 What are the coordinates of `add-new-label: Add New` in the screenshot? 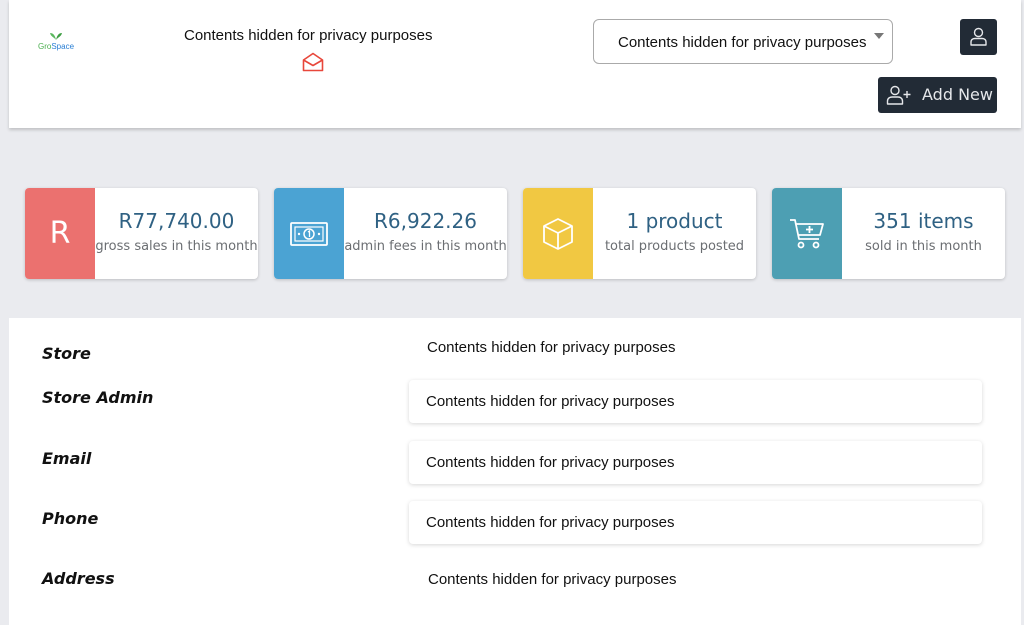 It's located at (957, 94).